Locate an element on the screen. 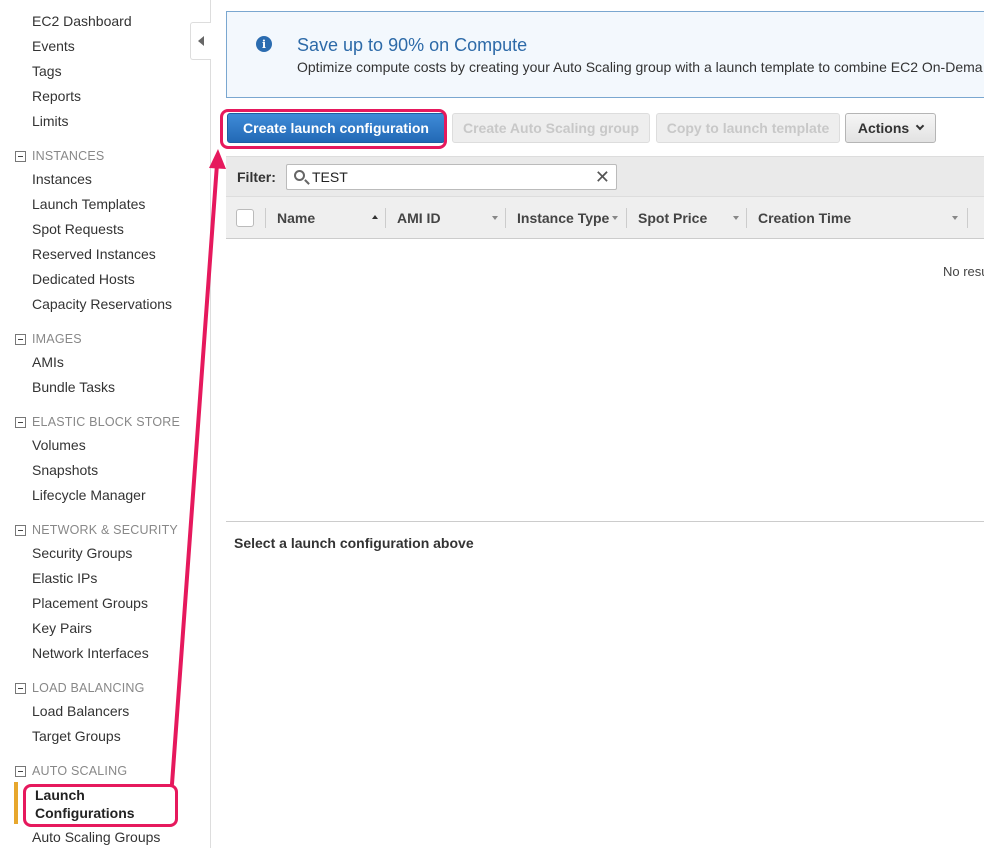 This screenshot has height=848, width=984. arrow-shaft is located at coordinates (194, 474).